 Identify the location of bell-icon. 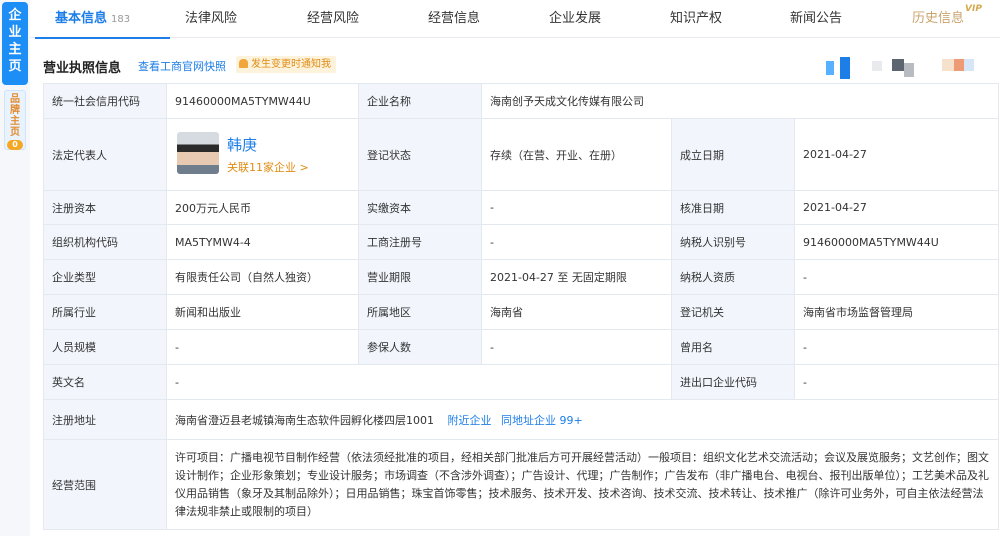
(243, 63).